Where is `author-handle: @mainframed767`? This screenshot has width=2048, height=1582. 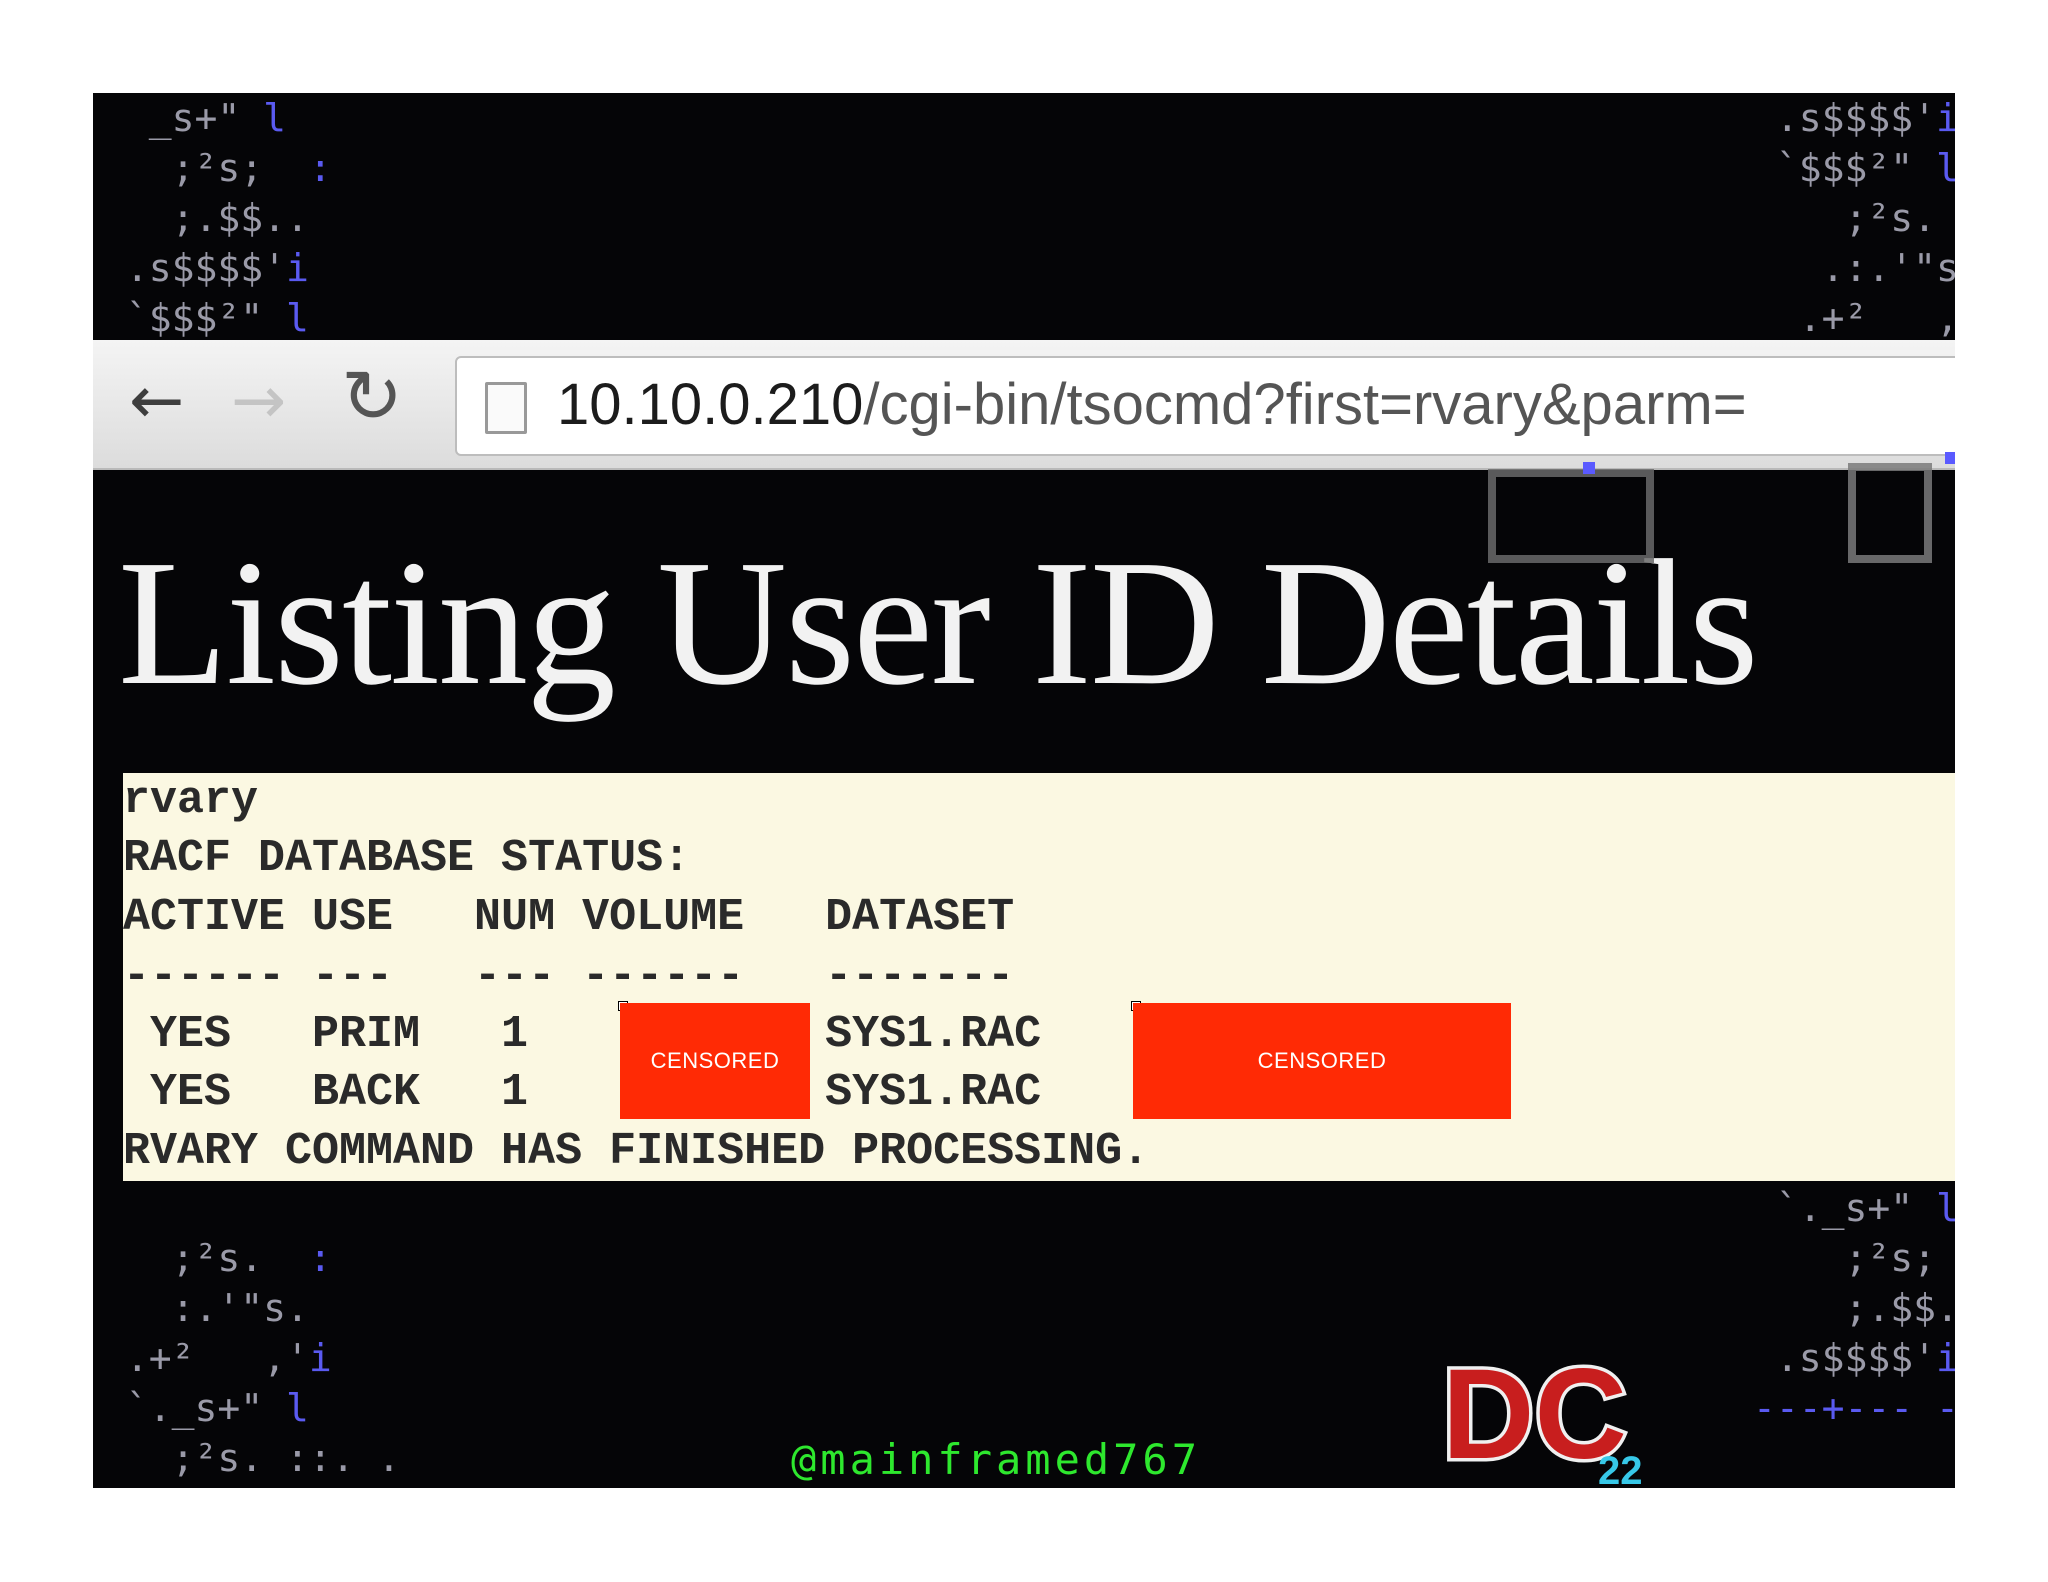 author-handle: @mainframed767 is located at coordinates (996, 1459).